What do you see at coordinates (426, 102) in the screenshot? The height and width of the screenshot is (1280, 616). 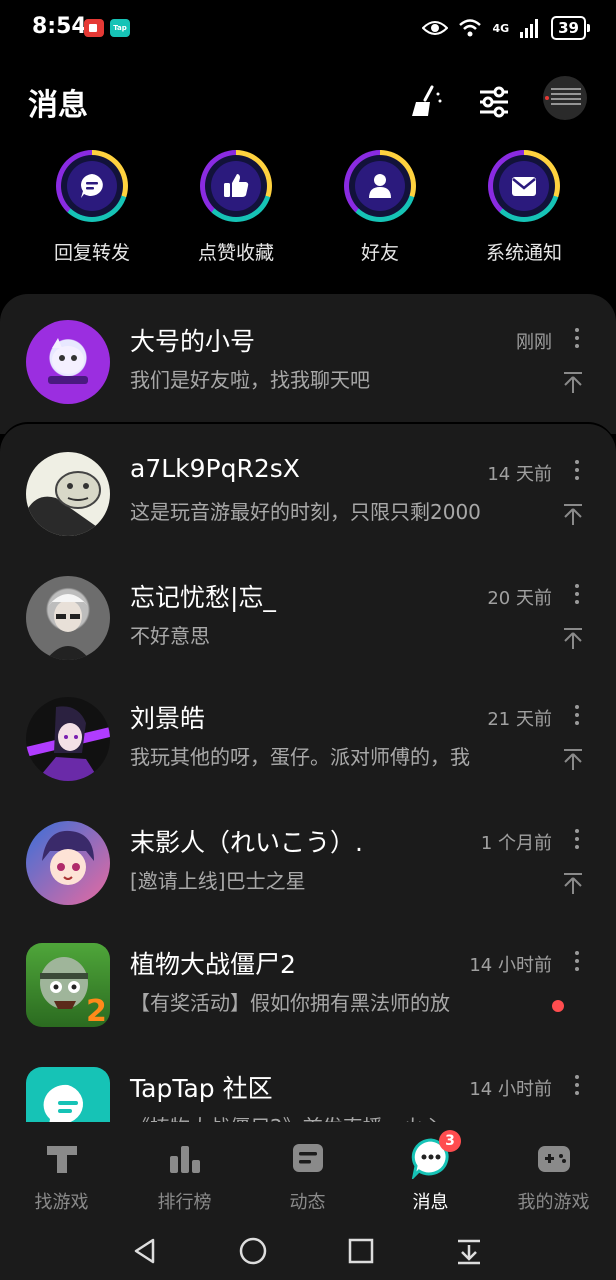 I see `clean-broom-icon` at bounding box center [426, 102].